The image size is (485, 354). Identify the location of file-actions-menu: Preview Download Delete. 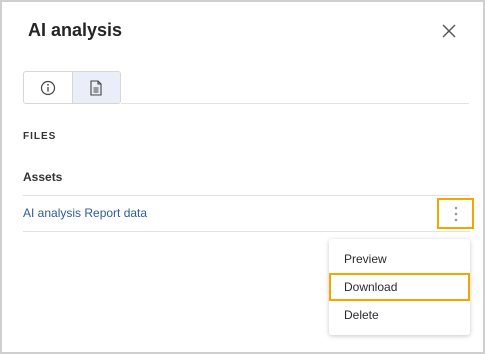
(399, 287).